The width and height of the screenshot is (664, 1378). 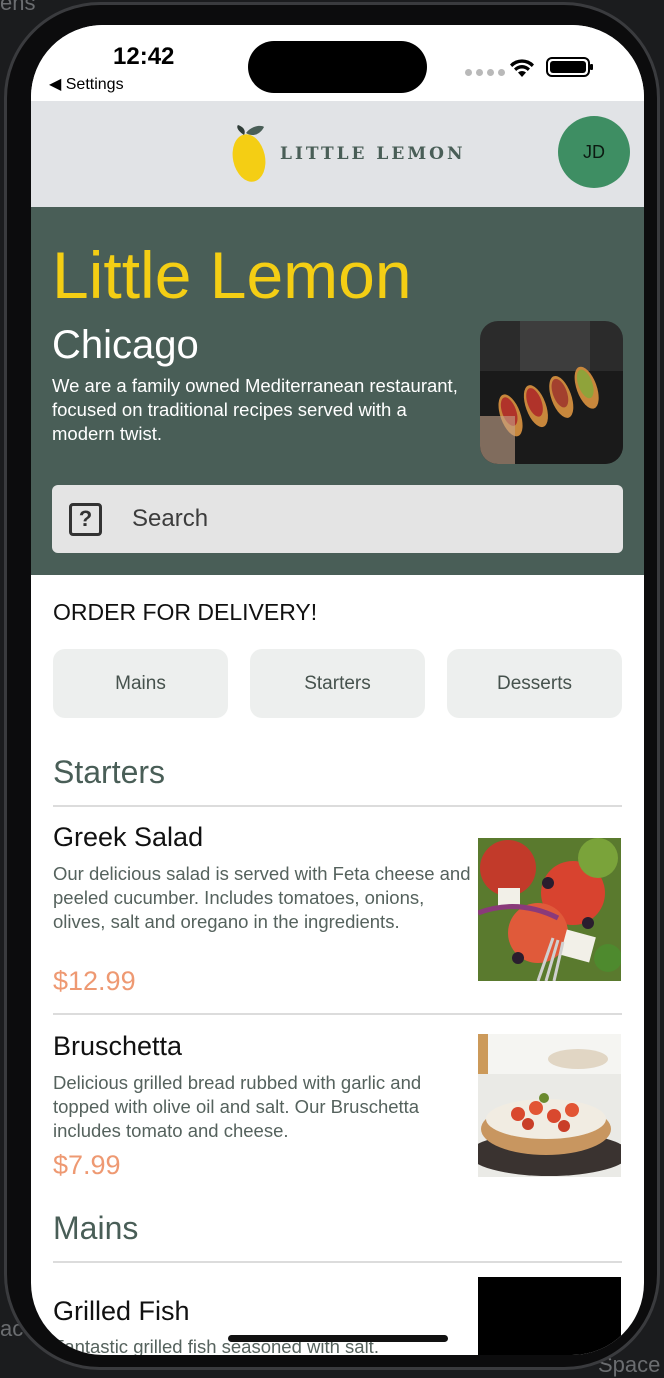 What do you see at coordinates (86, 84) in the screenshot?
I see `back-to-settings-link: ◀ Settings` at bounding box center [86, 84].